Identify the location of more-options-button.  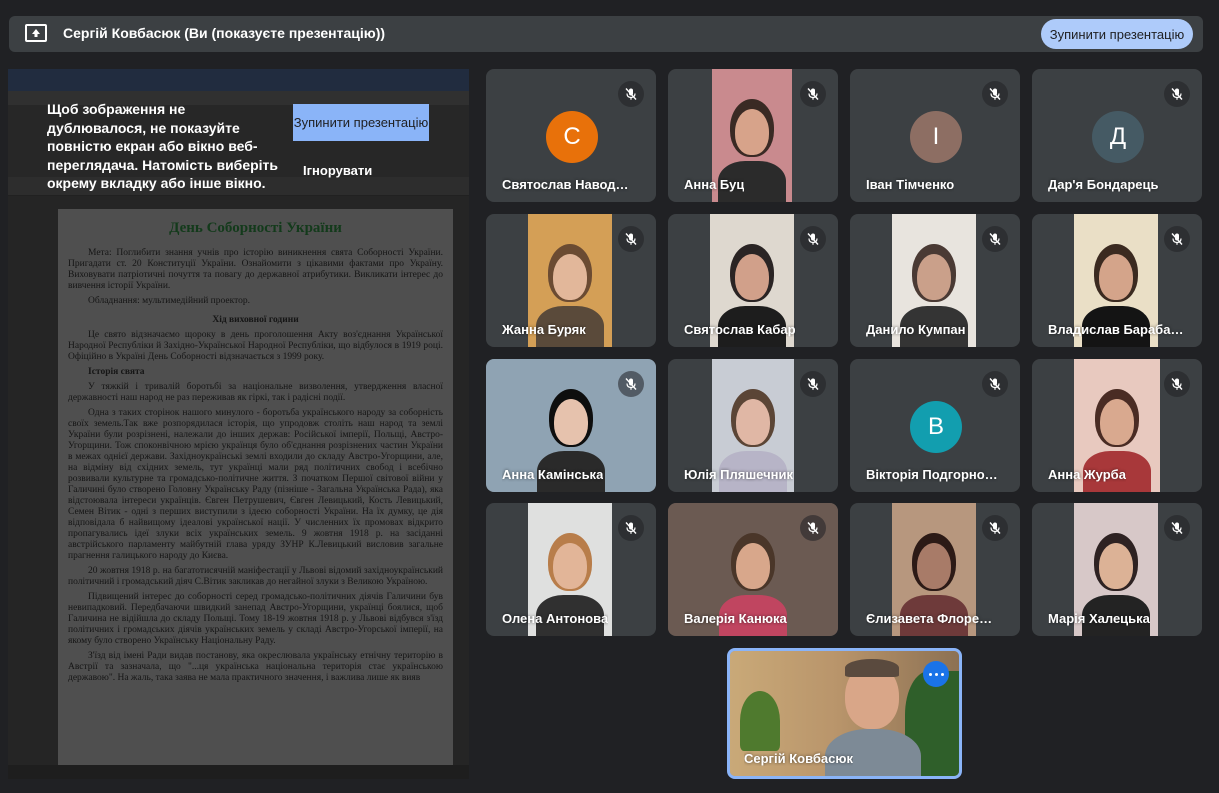
(936, 674).